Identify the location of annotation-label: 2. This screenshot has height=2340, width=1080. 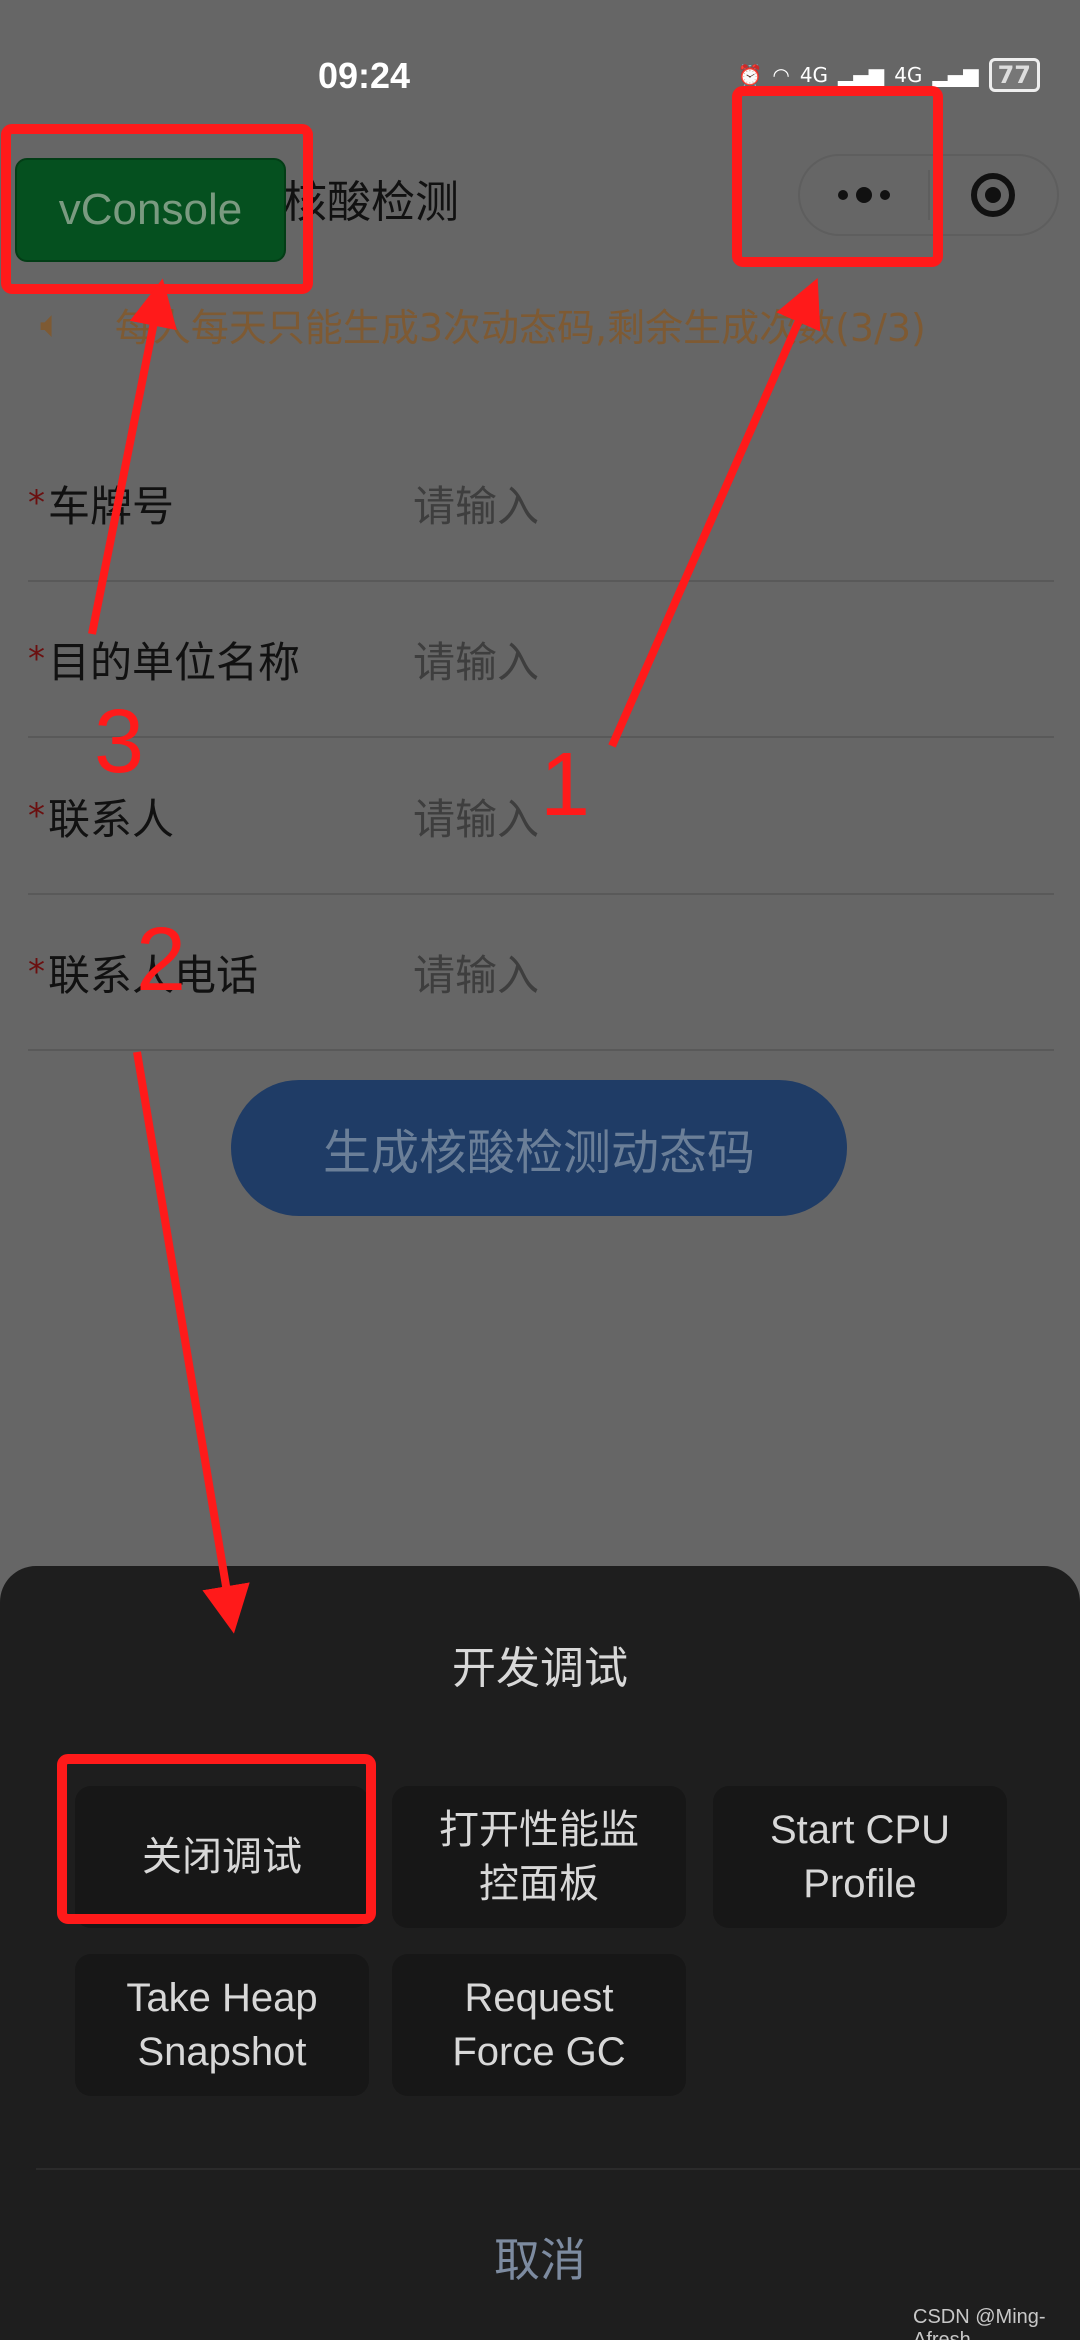
(161, 960).